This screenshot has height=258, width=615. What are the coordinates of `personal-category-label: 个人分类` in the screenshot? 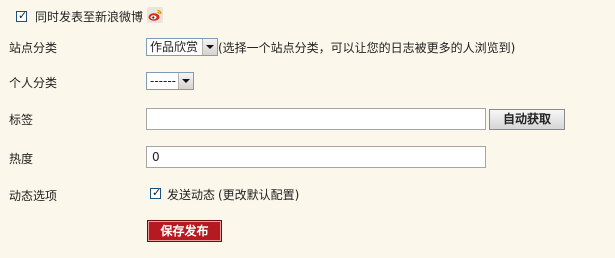 It's located at (33, 83).